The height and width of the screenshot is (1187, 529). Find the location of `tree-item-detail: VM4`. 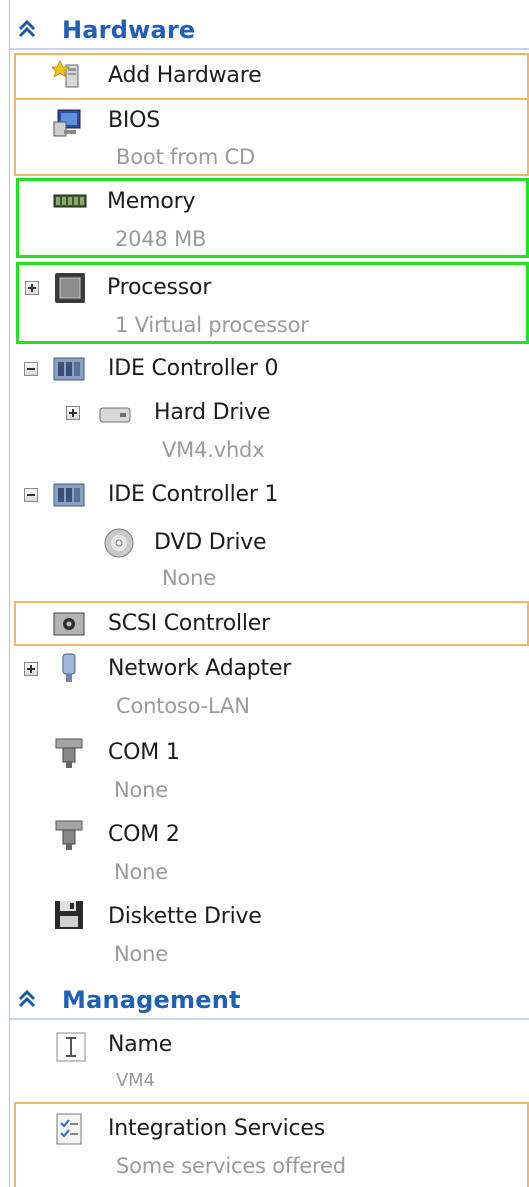

tree-item-detail: VM4 is located at coordinates (135, 1080).